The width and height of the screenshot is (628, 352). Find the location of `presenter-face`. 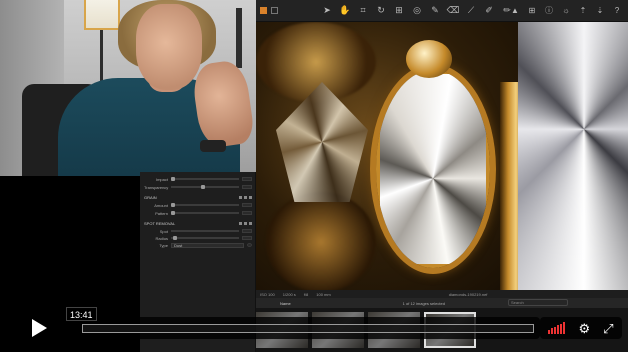

presenter-face is located at coordinates (169, 47).